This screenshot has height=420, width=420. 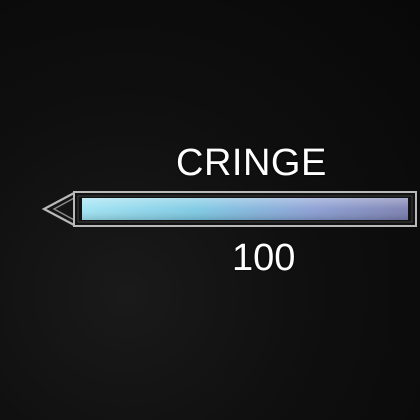 What do you see at coordinates (60, 209) in the screenshot?
I see `arrow-left-icon` at bounding box center [60, 209].